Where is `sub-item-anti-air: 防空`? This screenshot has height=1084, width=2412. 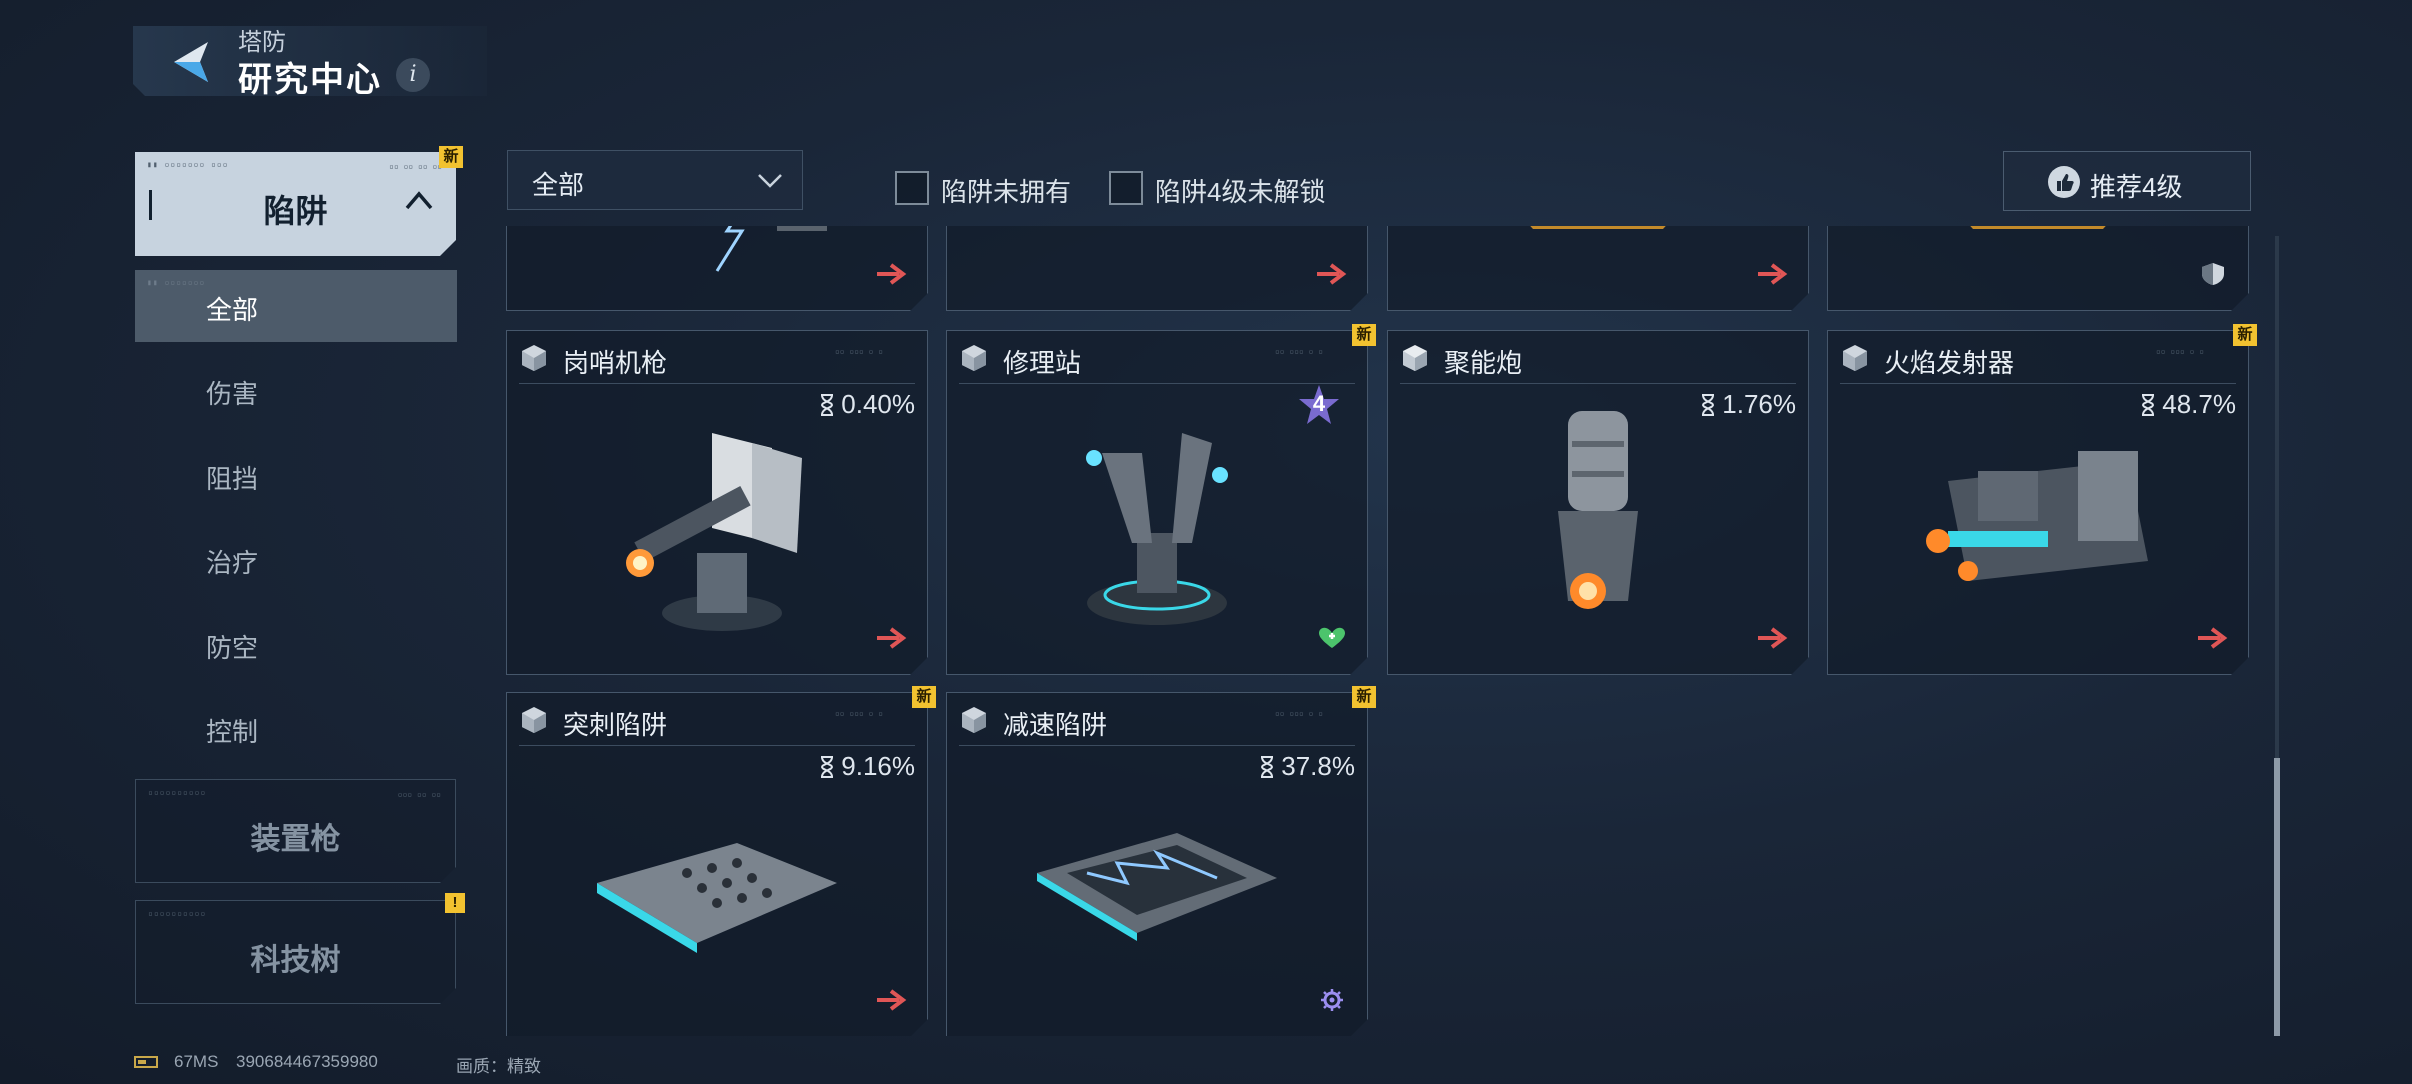
sub-item-anti-air: 防空 is located at coordinates (232, 646).